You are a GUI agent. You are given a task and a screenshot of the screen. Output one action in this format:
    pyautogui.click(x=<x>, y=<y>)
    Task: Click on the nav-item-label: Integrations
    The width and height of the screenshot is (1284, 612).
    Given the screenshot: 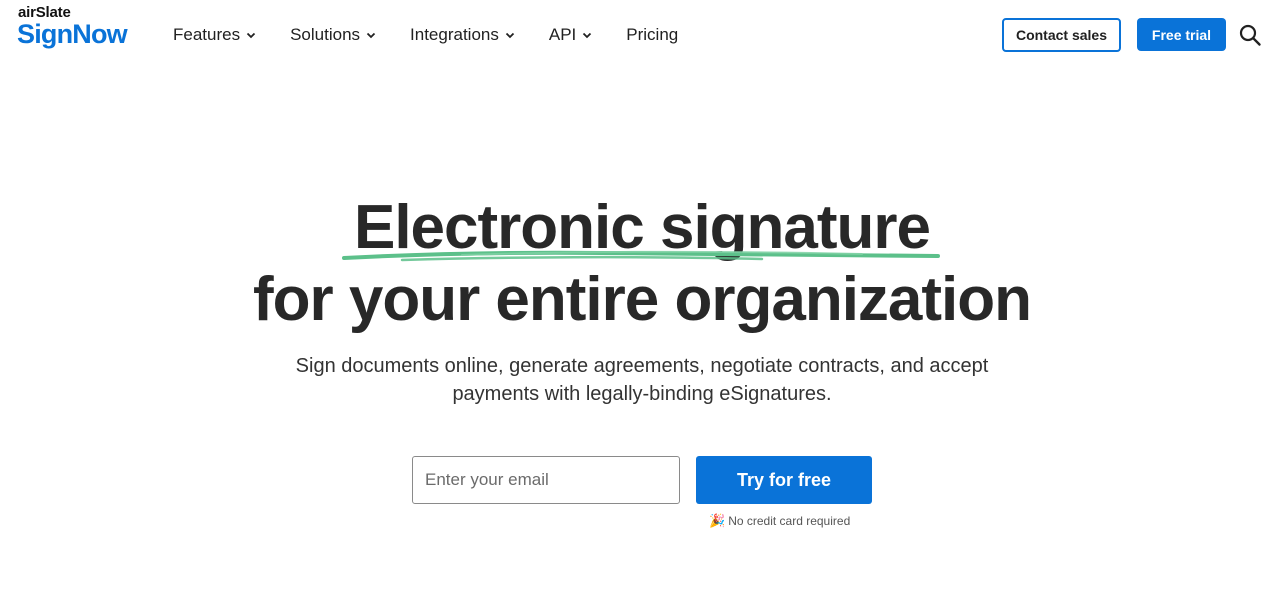 What is the action you would take?
    pyautogui.click(x=454, y=34)
    